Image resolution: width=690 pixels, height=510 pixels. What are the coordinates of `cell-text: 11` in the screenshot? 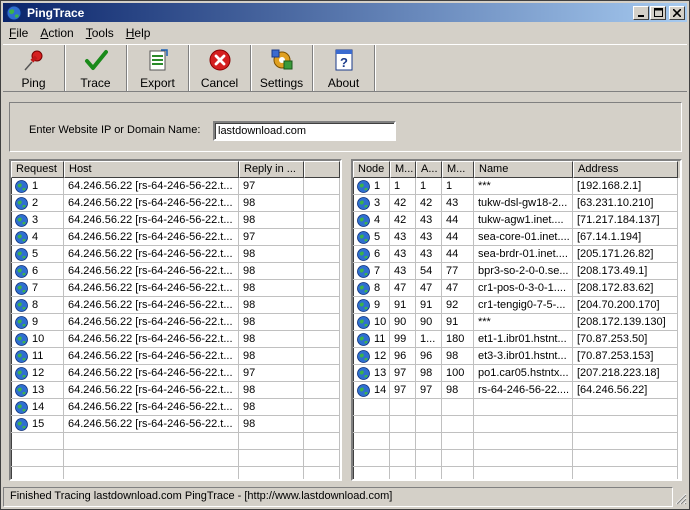 It's located at (38, 356).